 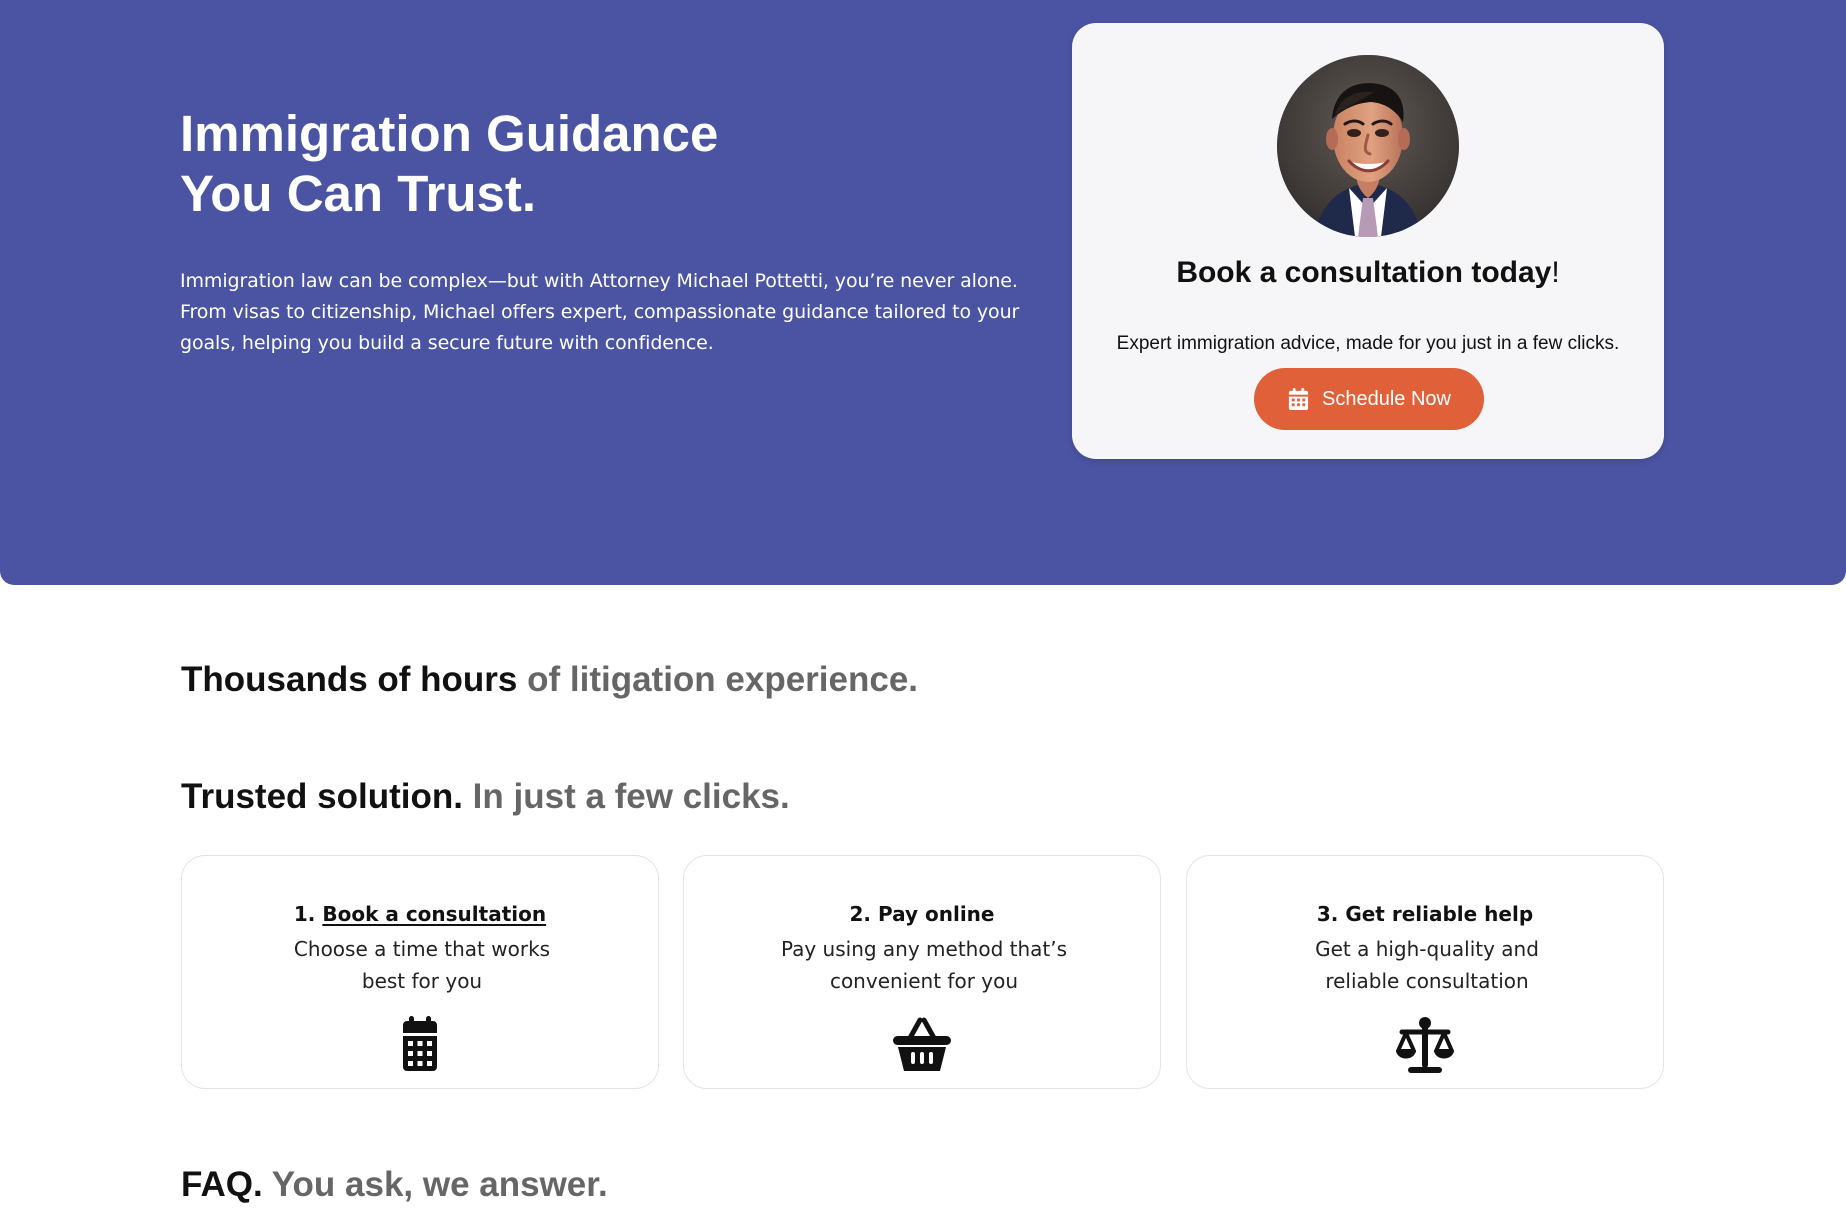 What do you see at coordinates (922, 1045) in the screenshot?
I see `basket-icon` at bounding box center [922, 1045].